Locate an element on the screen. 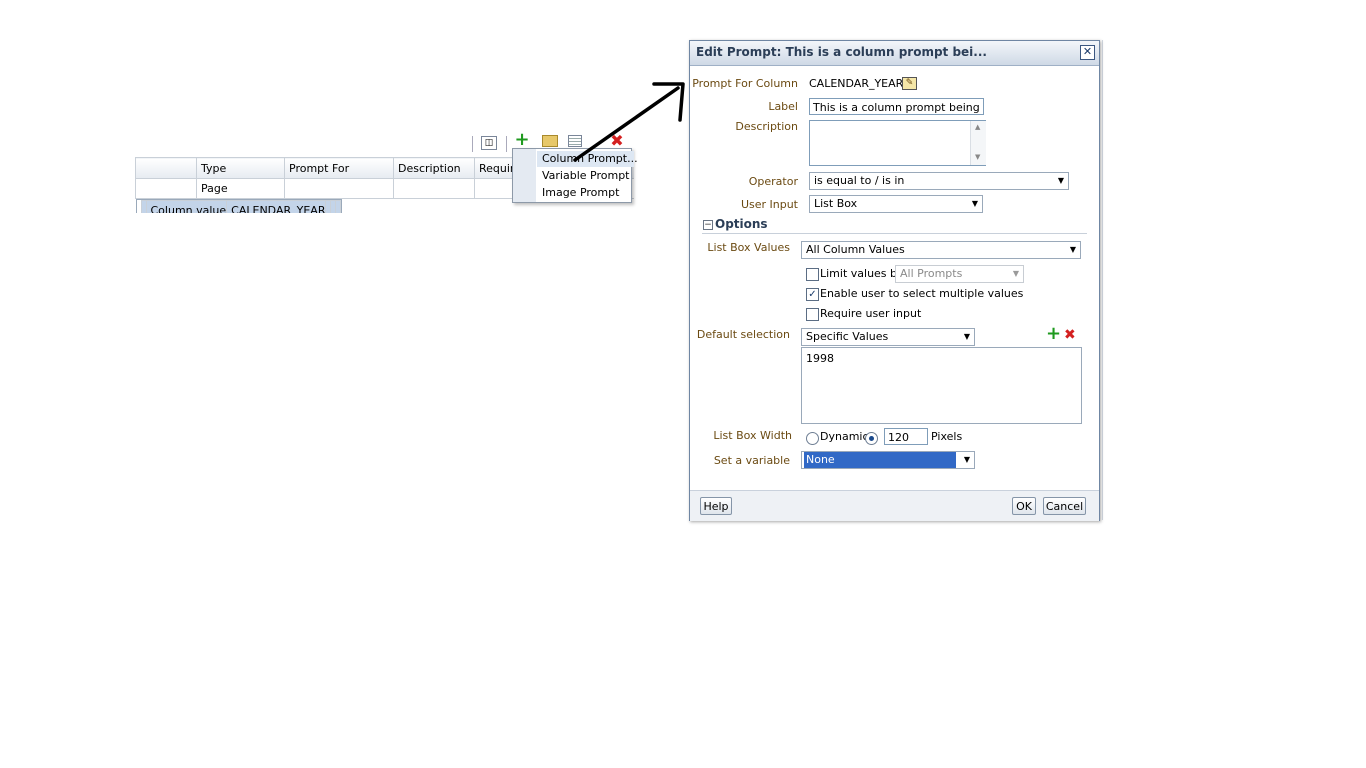 Image resolution: width=1366 pixels, height=768 pixels. help-button: Help is located at coordinates (716, 506).